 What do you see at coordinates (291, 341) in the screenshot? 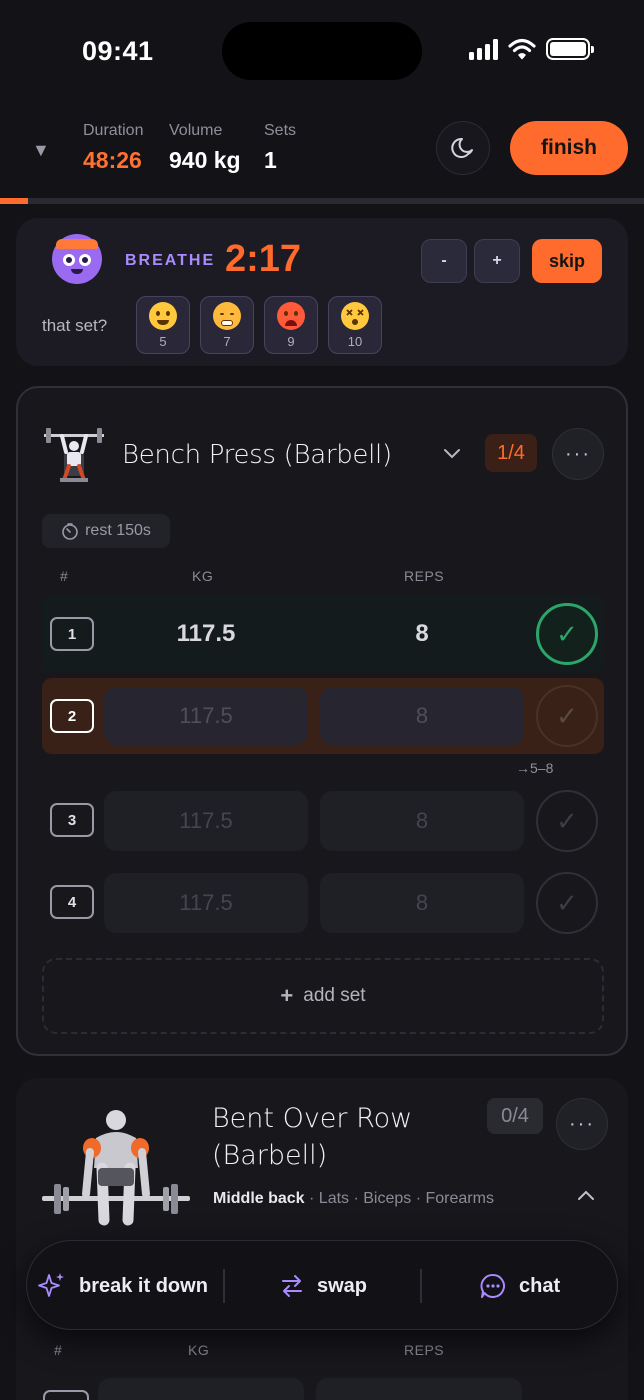
I see `rpe-value: 9` at bounding box center [291, 341].